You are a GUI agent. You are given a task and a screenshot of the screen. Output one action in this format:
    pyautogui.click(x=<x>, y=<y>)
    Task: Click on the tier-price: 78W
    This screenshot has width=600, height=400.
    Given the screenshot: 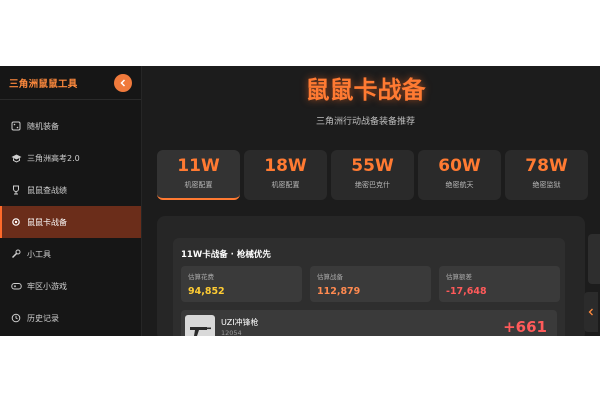 What is the action you would take?
    pyautogui.click(x=546, y=166)
    